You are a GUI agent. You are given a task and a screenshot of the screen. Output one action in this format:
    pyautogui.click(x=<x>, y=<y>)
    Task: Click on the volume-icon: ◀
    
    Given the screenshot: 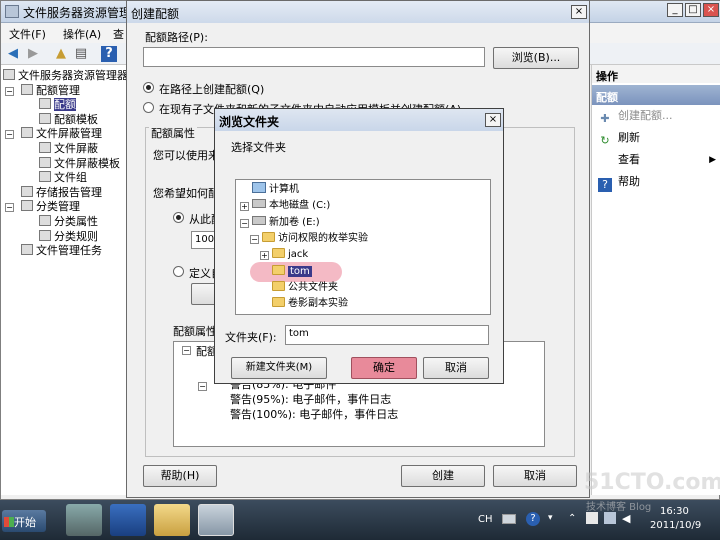 What is the action you would take?
    pyautogui.click(x=626, y=518)
    